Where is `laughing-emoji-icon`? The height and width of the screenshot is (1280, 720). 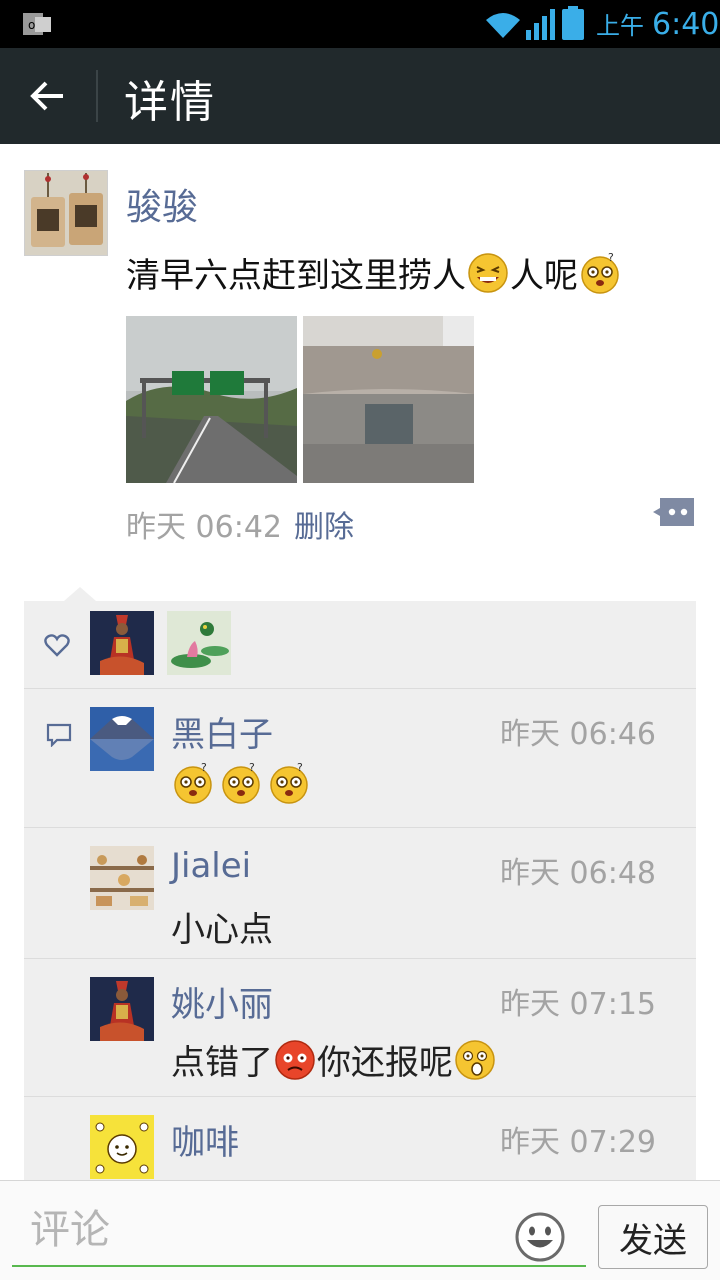 laughing-emoji-icon is located at coordinates (488, 272).